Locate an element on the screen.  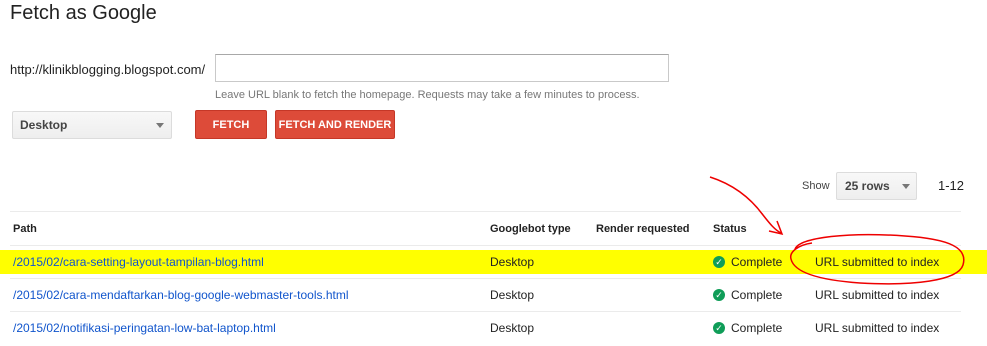
url-prefix-label: http://klinikblogging.blogspot.com/ is located at coordinates (108, 69).